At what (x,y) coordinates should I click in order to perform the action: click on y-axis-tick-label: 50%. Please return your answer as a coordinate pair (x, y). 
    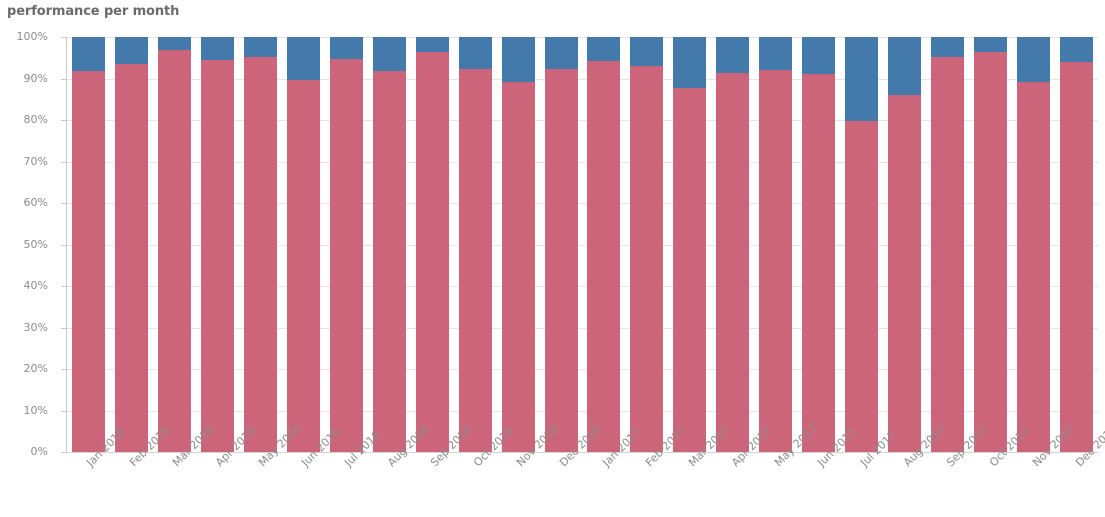
    Looking at the image, I should click on (35, 244).